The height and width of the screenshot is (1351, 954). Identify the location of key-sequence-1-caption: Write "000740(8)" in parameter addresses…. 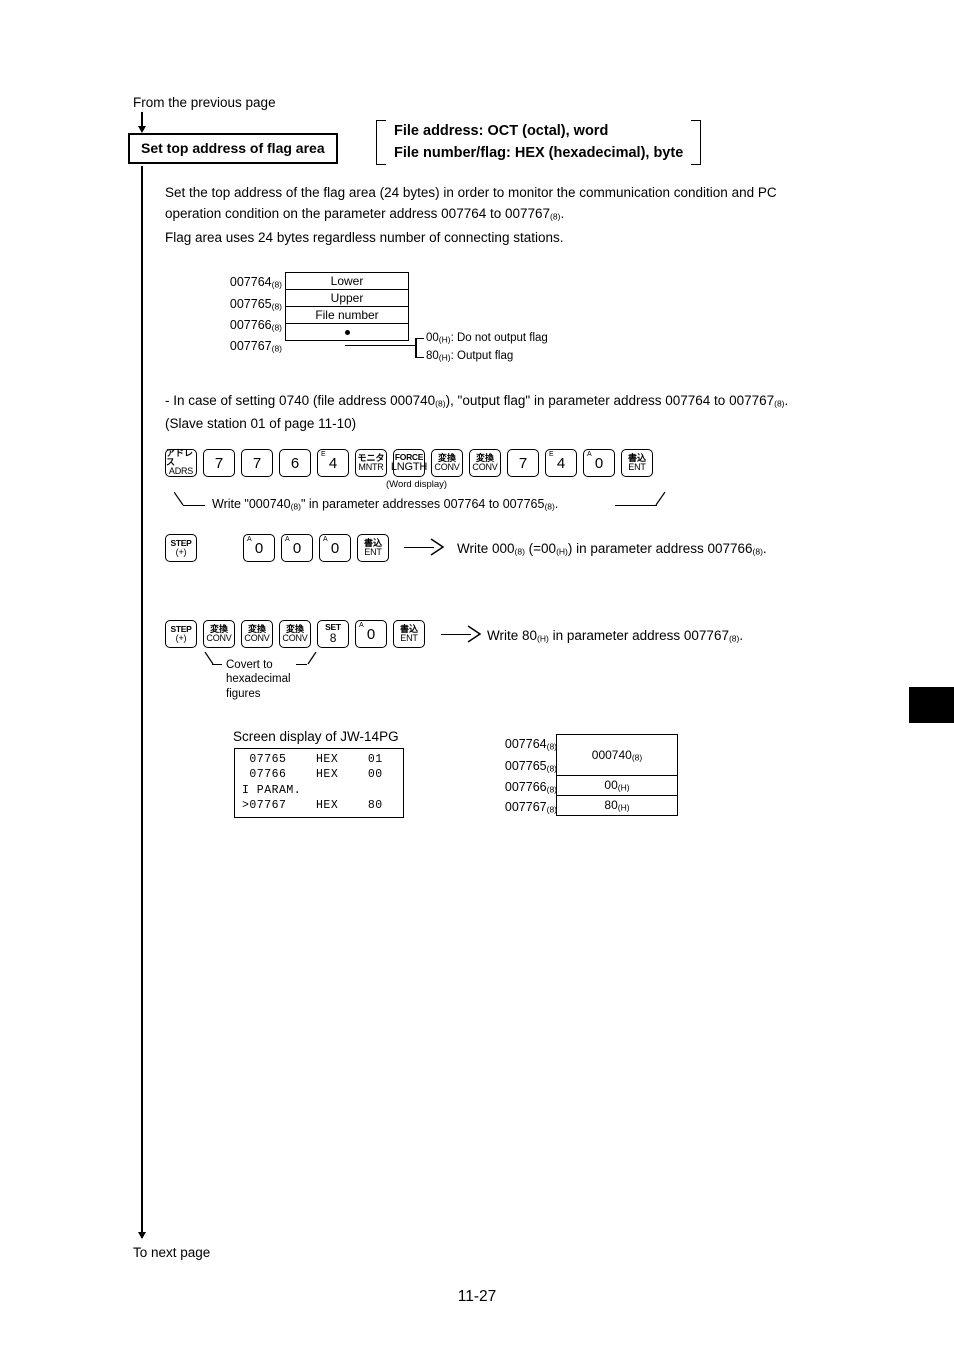
(385, 504).